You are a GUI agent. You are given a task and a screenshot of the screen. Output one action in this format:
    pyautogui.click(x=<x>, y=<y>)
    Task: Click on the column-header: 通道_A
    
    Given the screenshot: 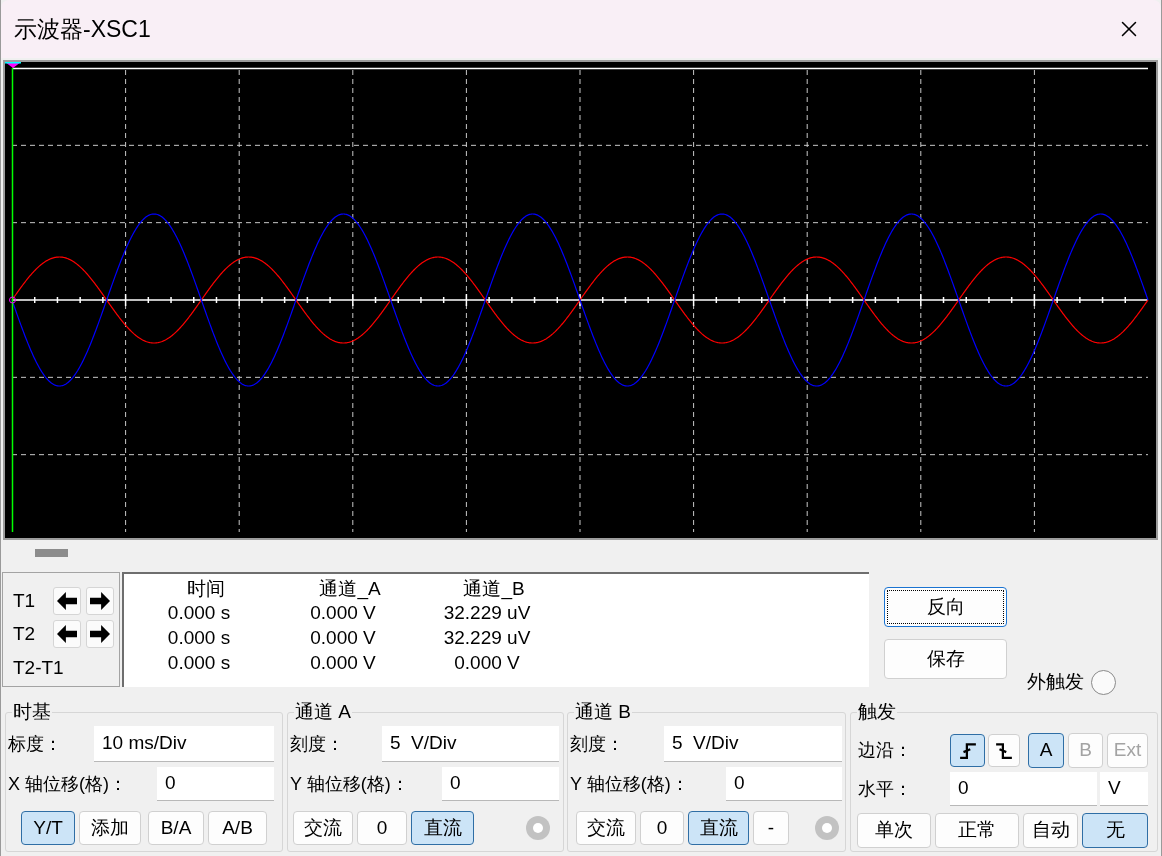 What is the action you would take?
    pyautogui.click(x=350, y=589)
    